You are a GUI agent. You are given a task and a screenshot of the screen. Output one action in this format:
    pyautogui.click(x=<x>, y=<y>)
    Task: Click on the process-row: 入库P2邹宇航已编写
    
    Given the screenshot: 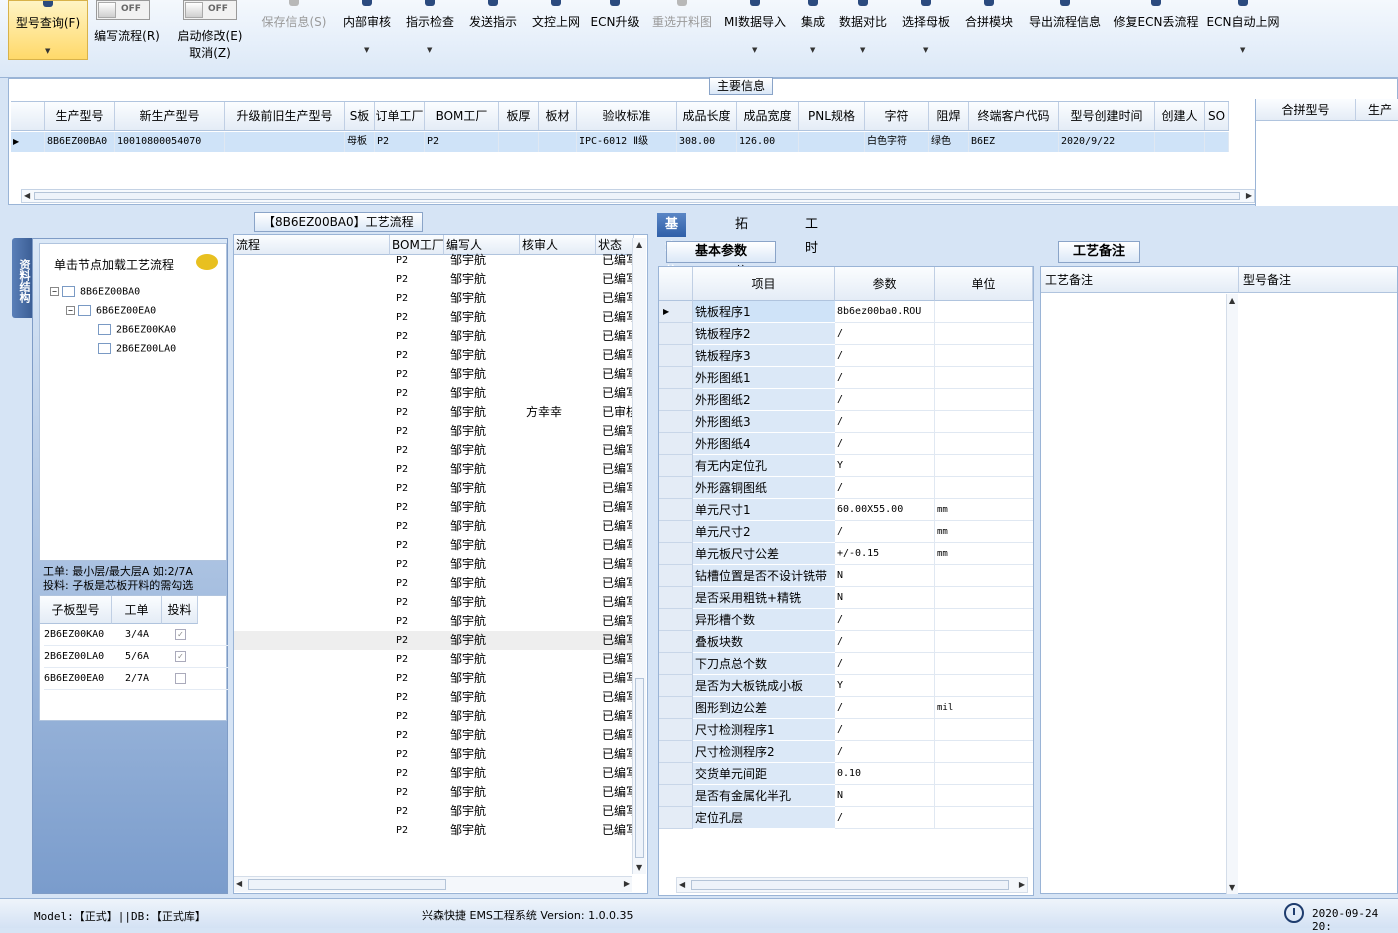 What is the action you would take?
    pyautogui.click(x=435, y=792)
    